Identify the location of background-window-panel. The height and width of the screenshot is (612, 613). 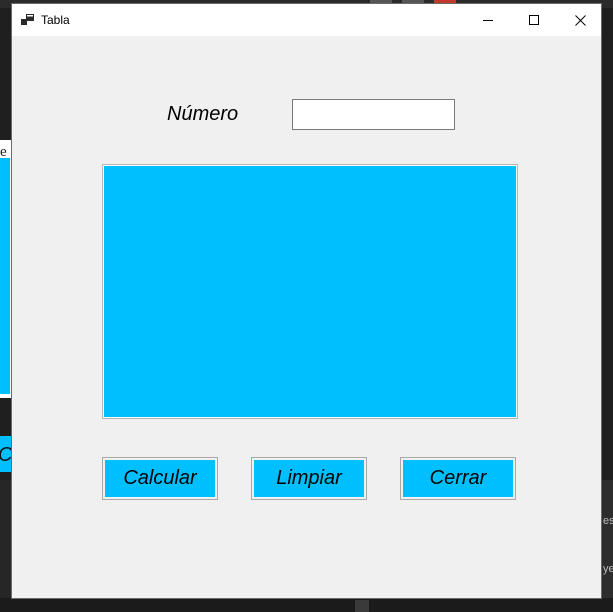
(5, 276).